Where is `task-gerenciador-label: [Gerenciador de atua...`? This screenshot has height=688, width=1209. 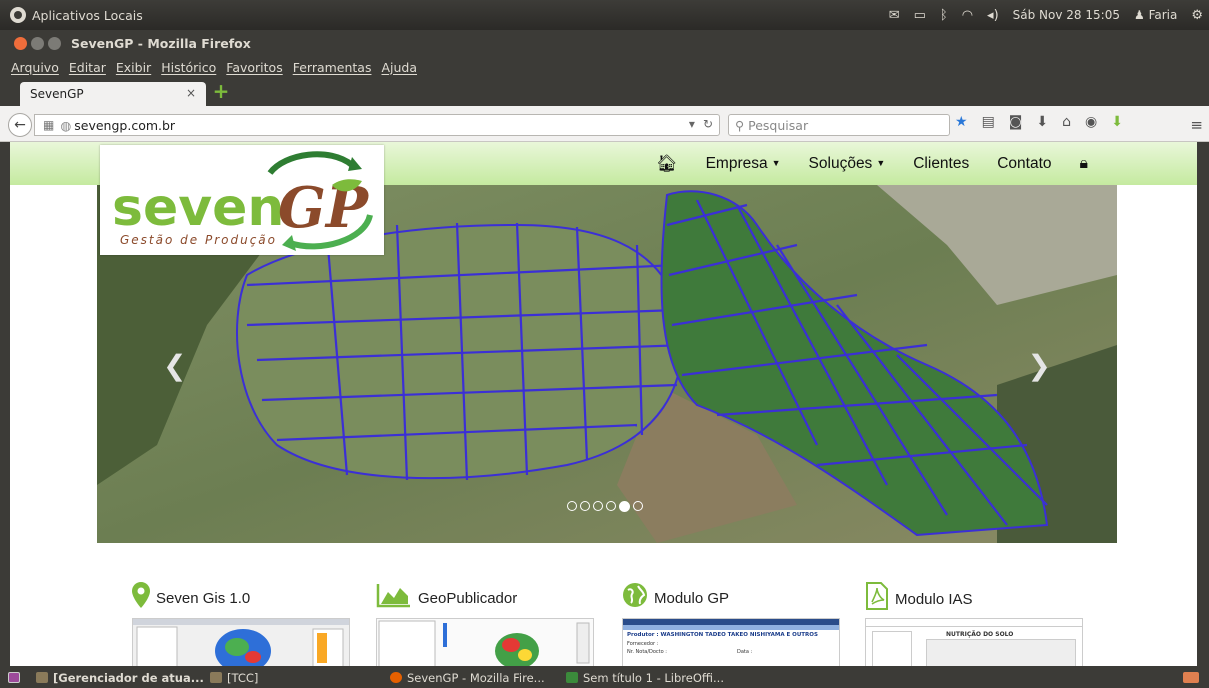
task-gerenciador-label: [Gerenciador de atua... is located at coordinates (128, 677).